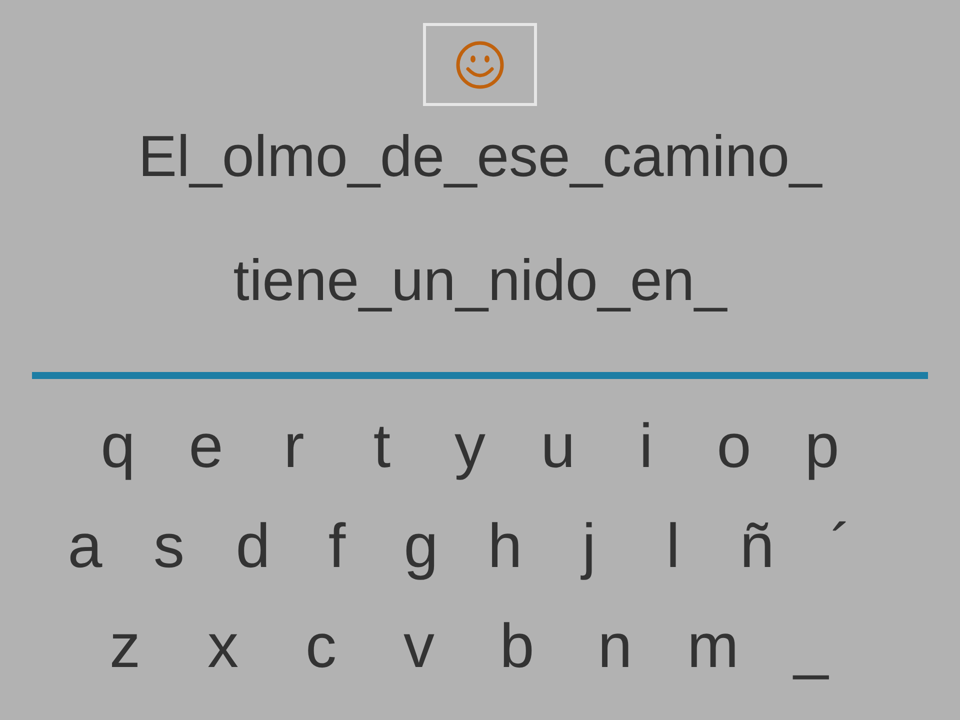 The width and height of the screenshot is (960, 720). I want to click on letter-key: y, so click(470, 447).